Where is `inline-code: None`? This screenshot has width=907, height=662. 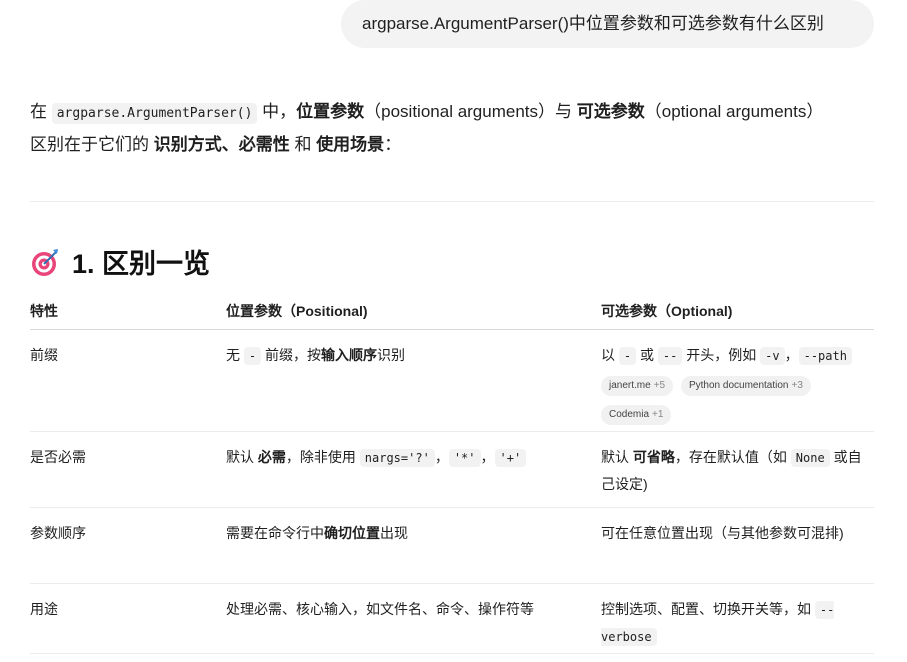
inline-code: None is located at coordinates (810, 458).